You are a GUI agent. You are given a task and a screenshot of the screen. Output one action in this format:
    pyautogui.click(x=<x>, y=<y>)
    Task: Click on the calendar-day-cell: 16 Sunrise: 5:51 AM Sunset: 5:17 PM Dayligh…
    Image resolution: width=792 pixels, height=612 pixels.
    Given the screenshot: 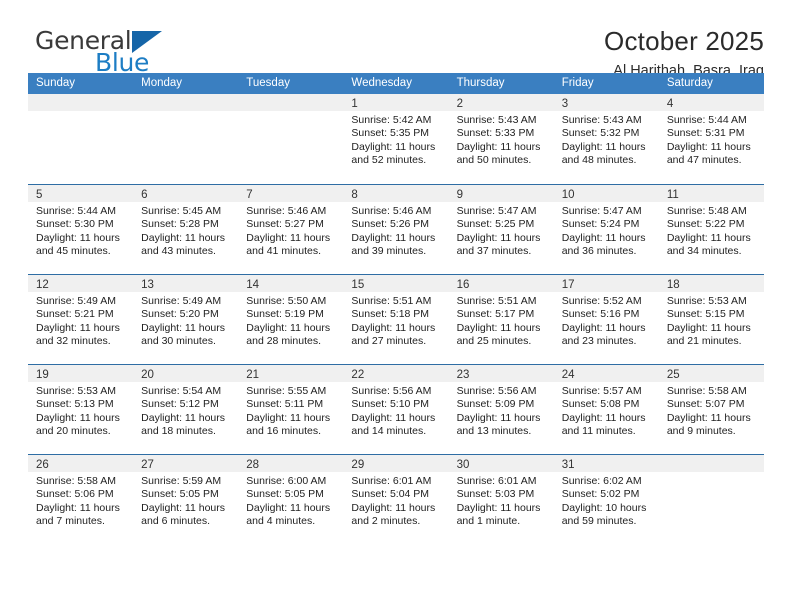 What is the action you would take?
    pyautogui.click(x=501, y=319)
    